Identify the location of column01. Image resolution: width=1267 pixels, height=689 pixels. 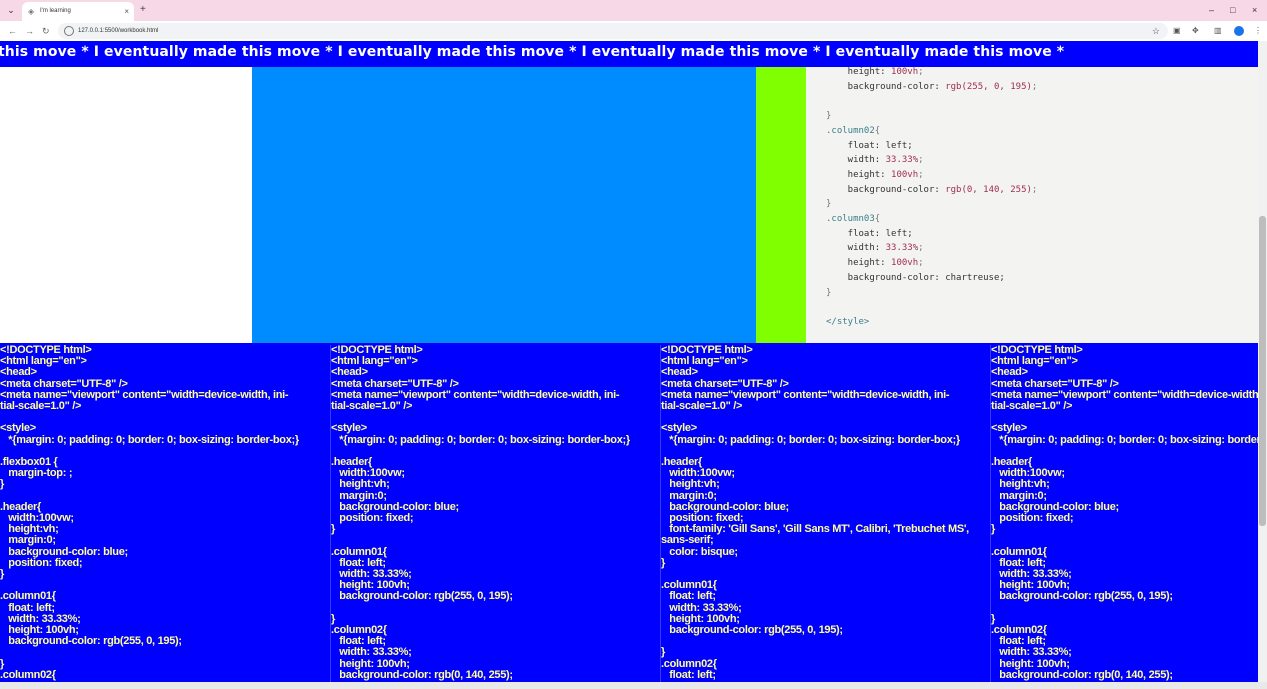
(126, 205).